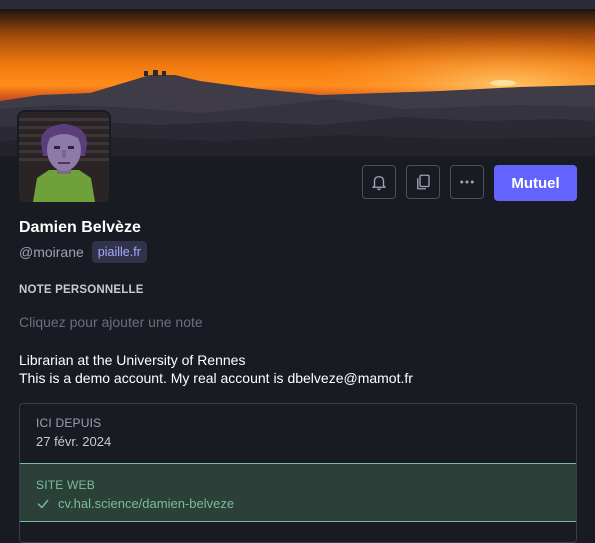 This screenshot has height=543, width=595. Describe the element at coordinates (535, 183) in the screenshot. I see `follow-button: Mutuel` at that location.